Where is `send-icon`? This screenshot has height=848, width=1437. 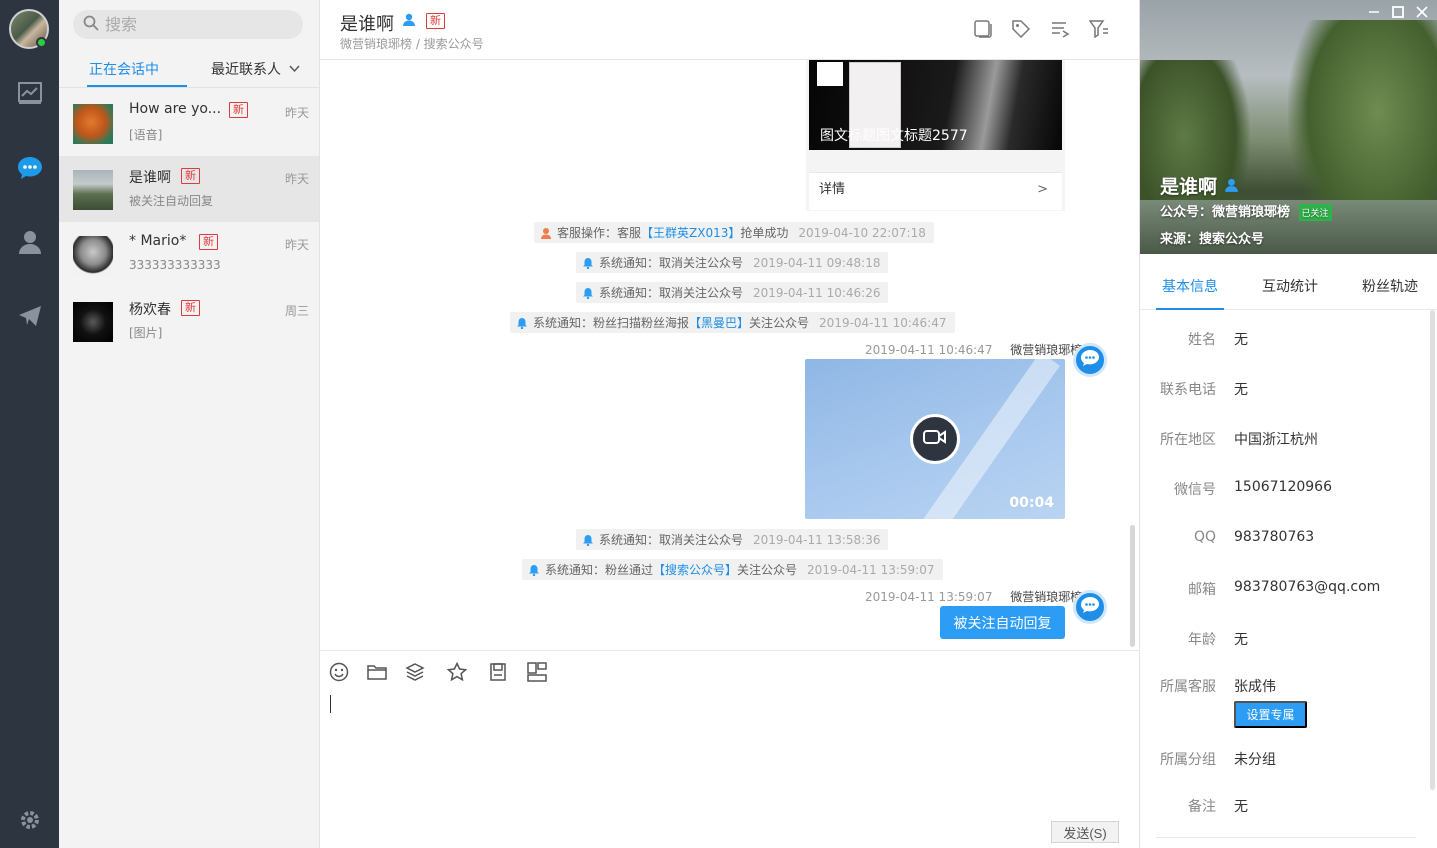 send-icon is located at coordinates (30, 318).